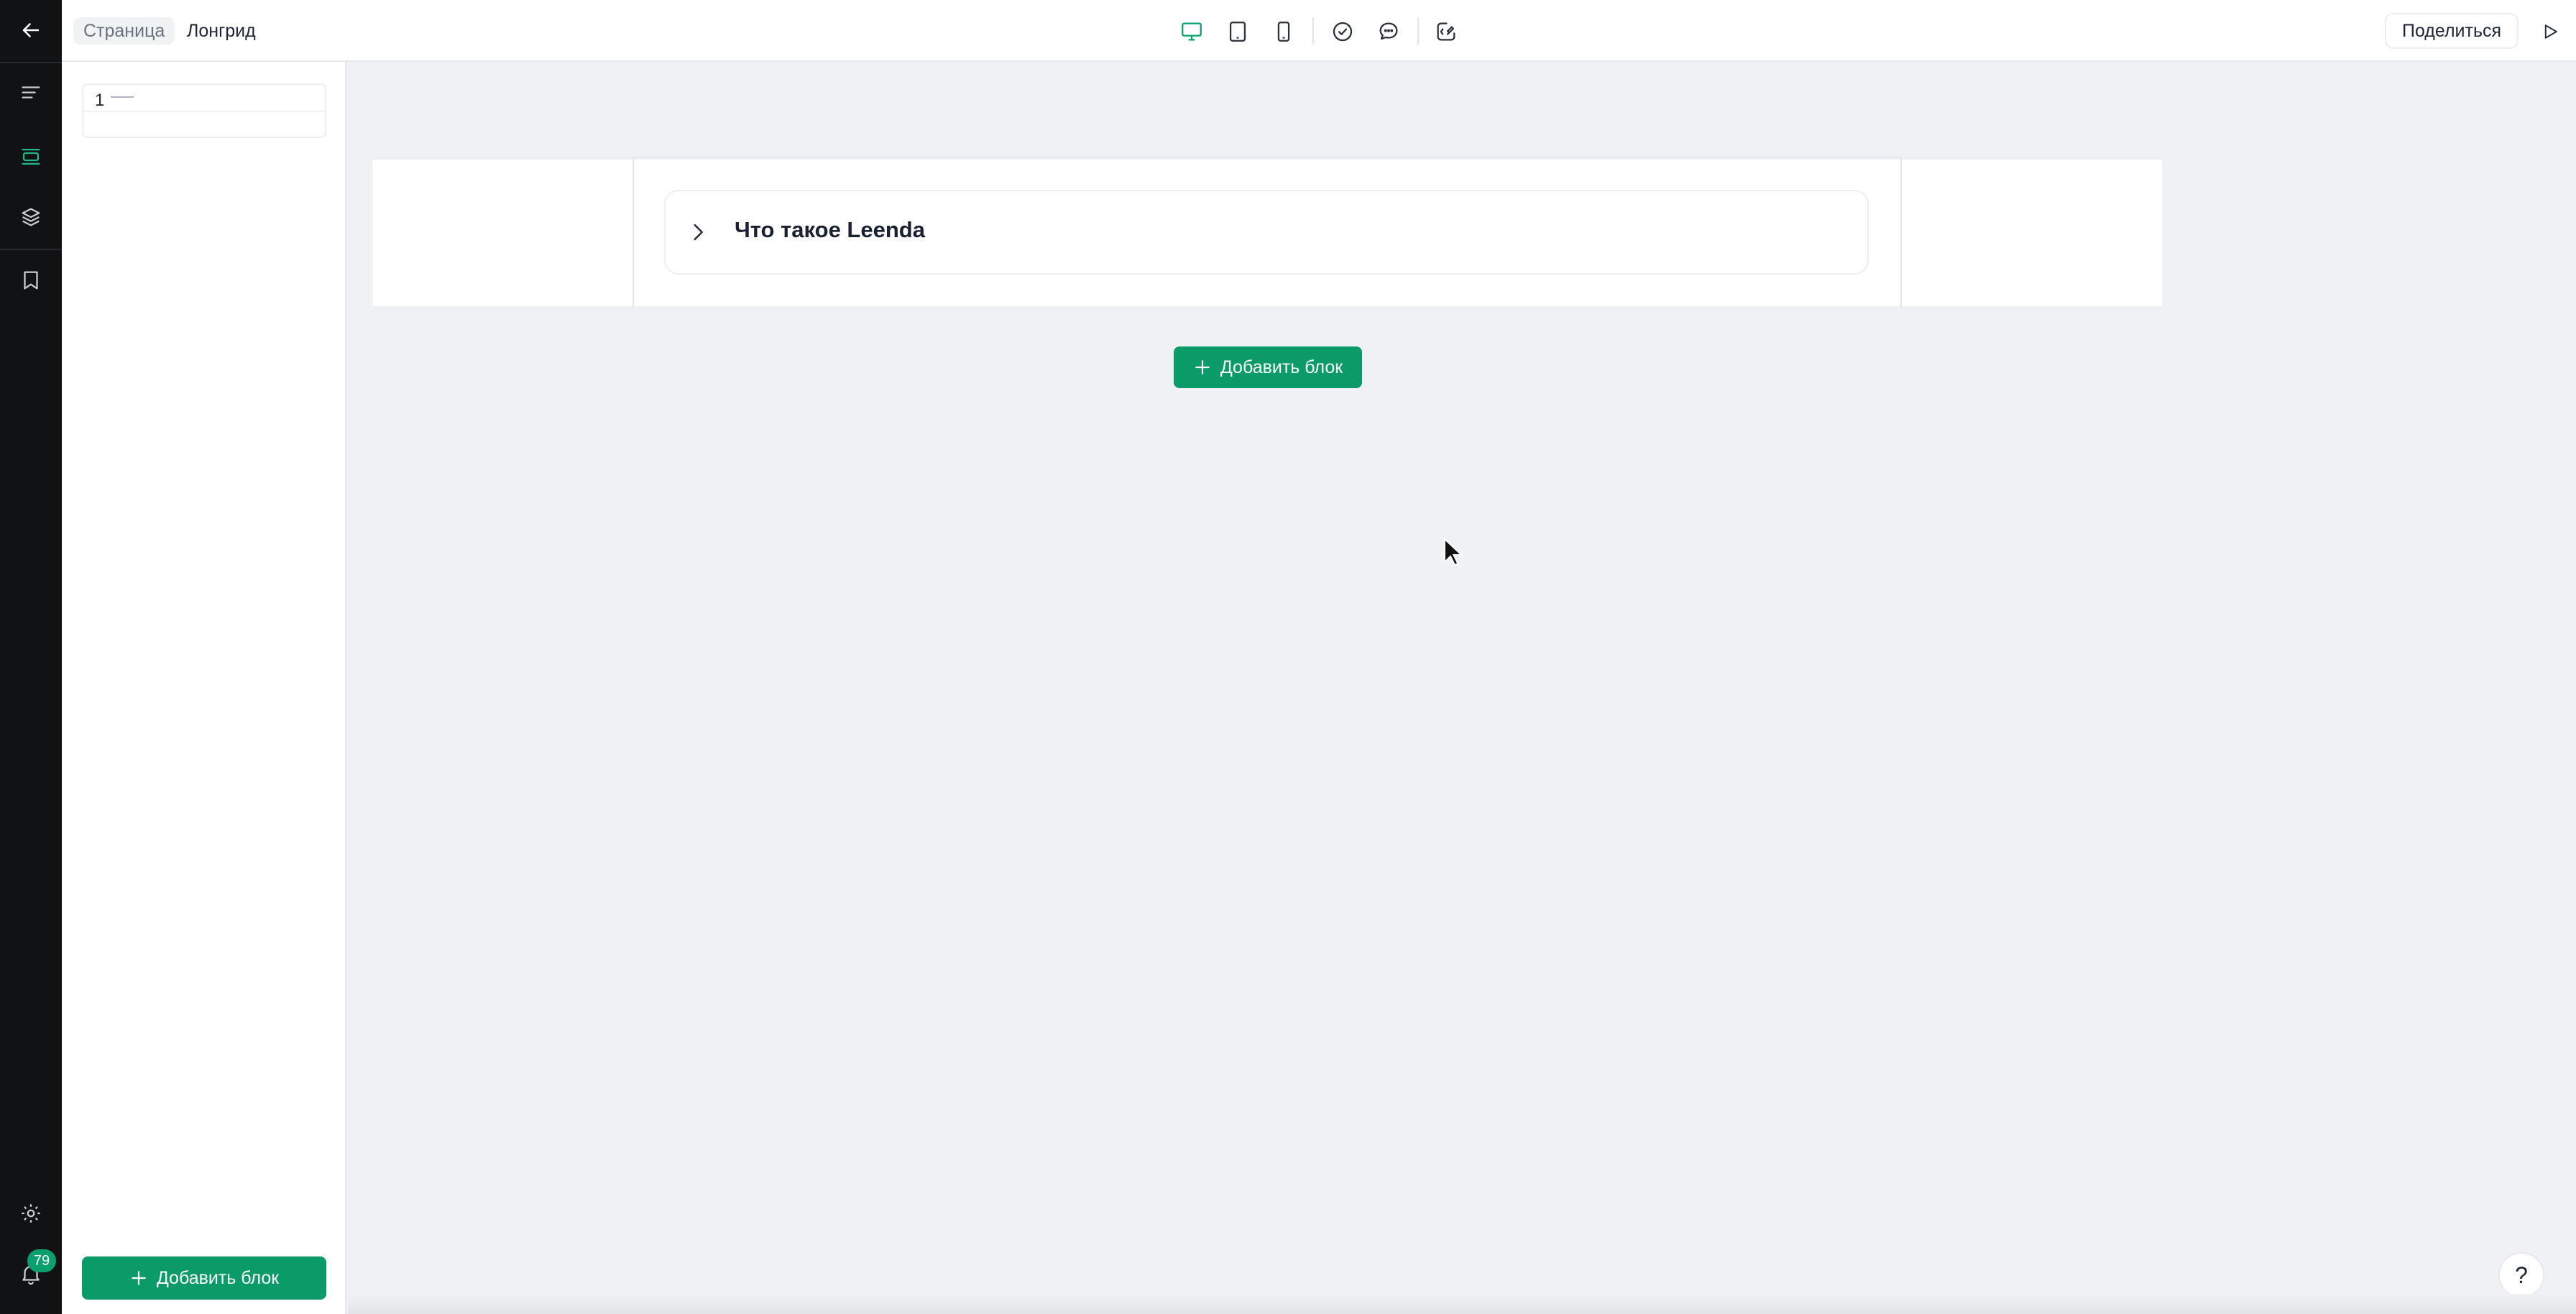 This screenshot has width=2576, height=1314. I want to click on block-list-item: 1 ——, so click(204, 110).